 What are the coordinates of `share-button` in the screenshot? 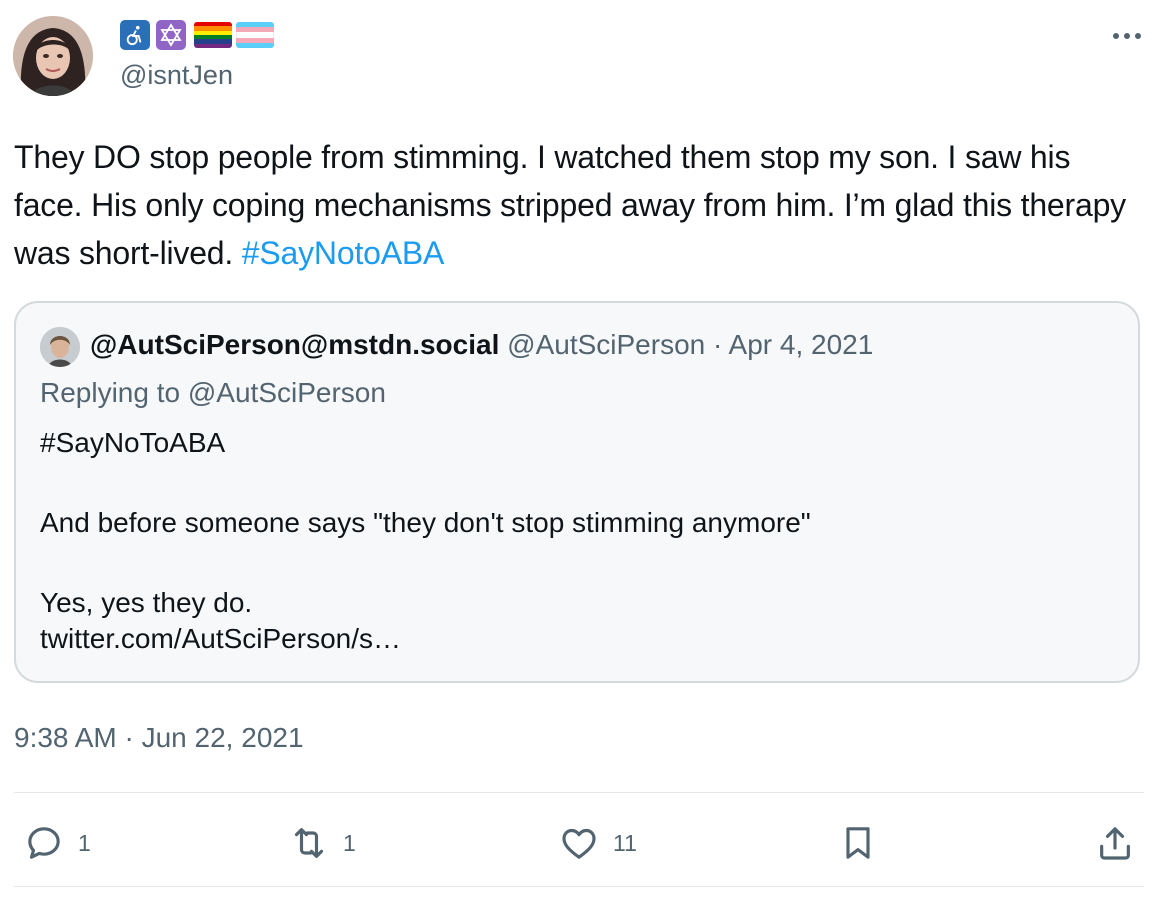 It's located at (1115, 843).